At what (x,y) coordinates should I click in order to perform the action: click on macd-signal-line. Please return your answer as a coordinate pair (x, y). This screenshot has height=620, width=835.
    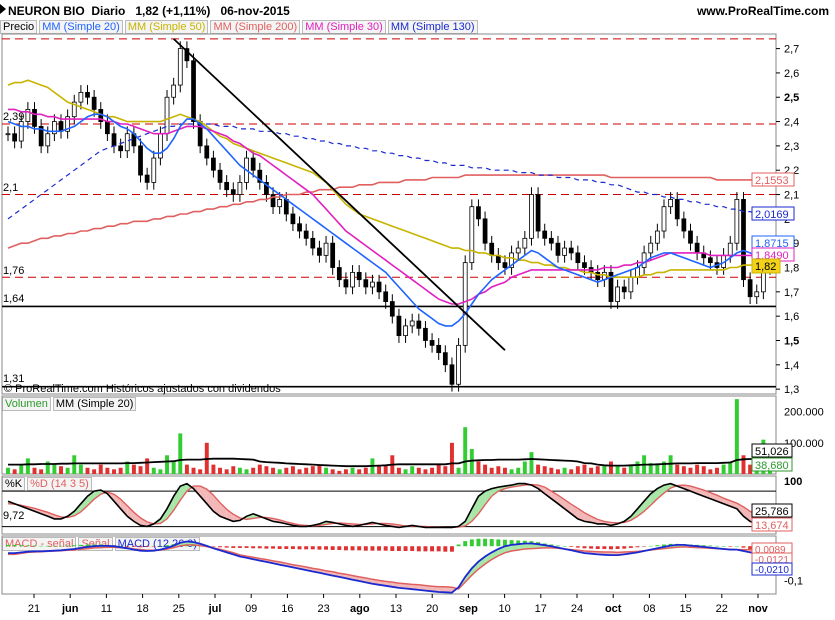
    Looking at the image, I should click on (389, 567).